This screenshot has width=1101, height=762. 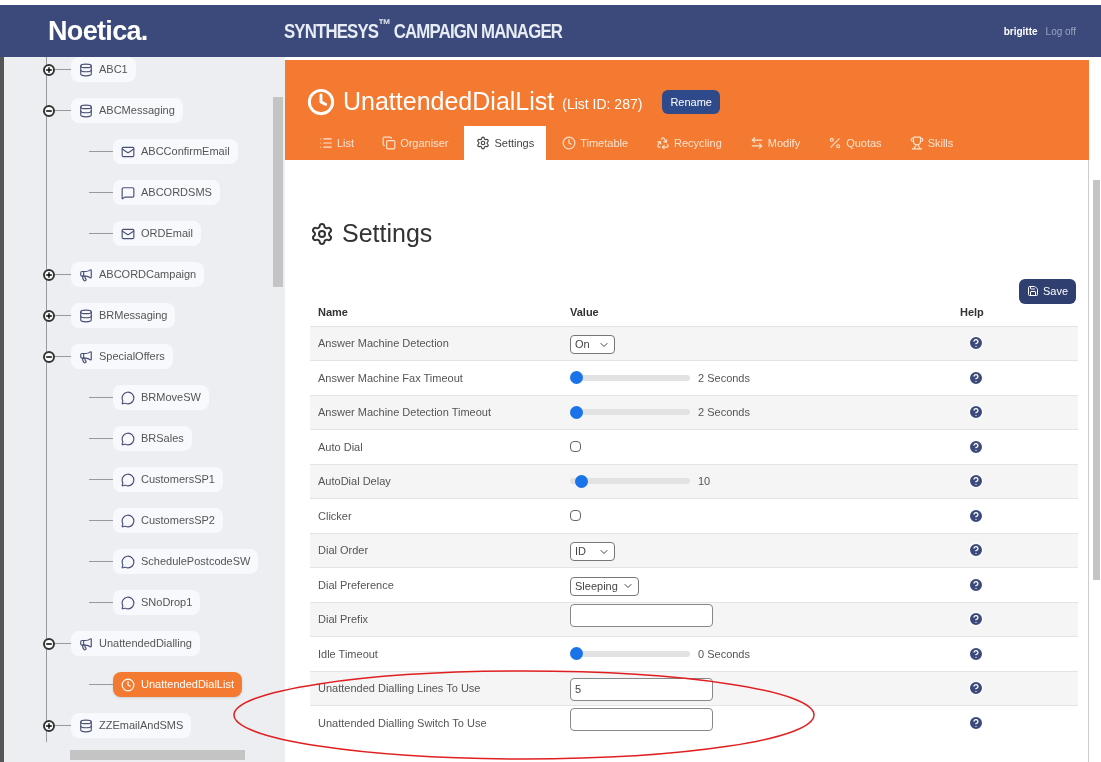 I want to click on setting-name: Dial Prefix, so click(x=344, y=619).